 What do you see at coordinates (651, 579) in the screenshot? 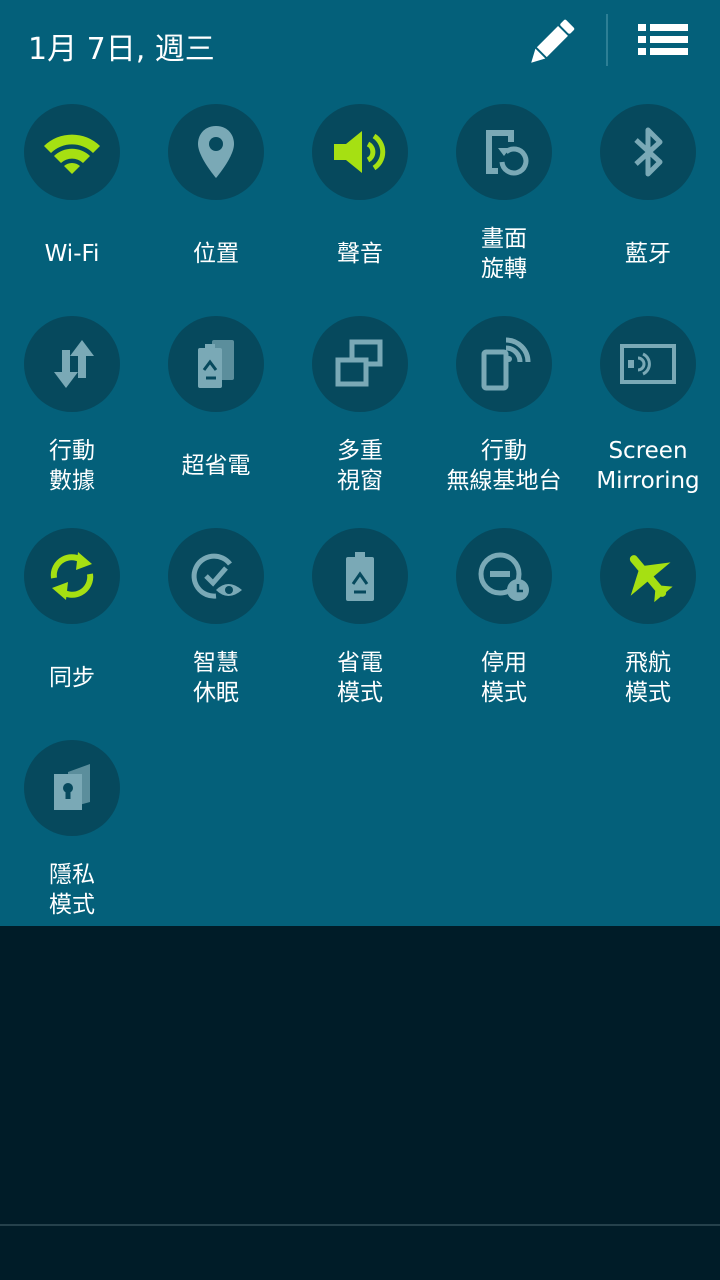
I see `airplane-icon` at bounding box center [651, 579].